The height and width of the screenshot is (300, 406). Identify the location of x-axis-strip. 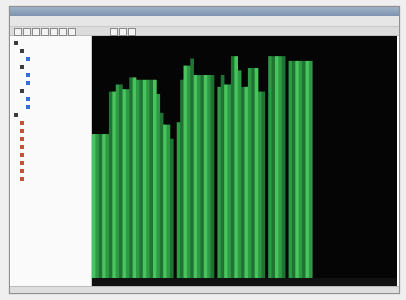
(244, 282).